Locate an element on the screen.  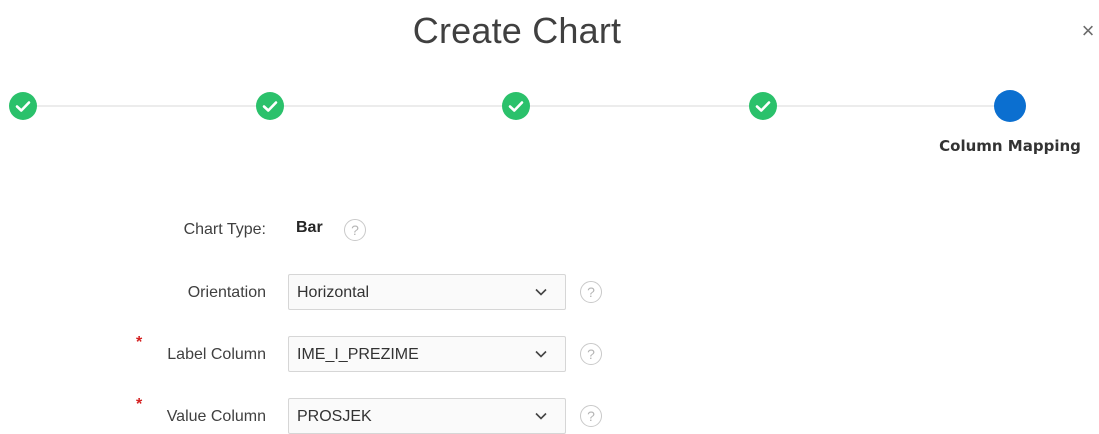
wizard-step-2-complete is located at coordinates (270, 106).